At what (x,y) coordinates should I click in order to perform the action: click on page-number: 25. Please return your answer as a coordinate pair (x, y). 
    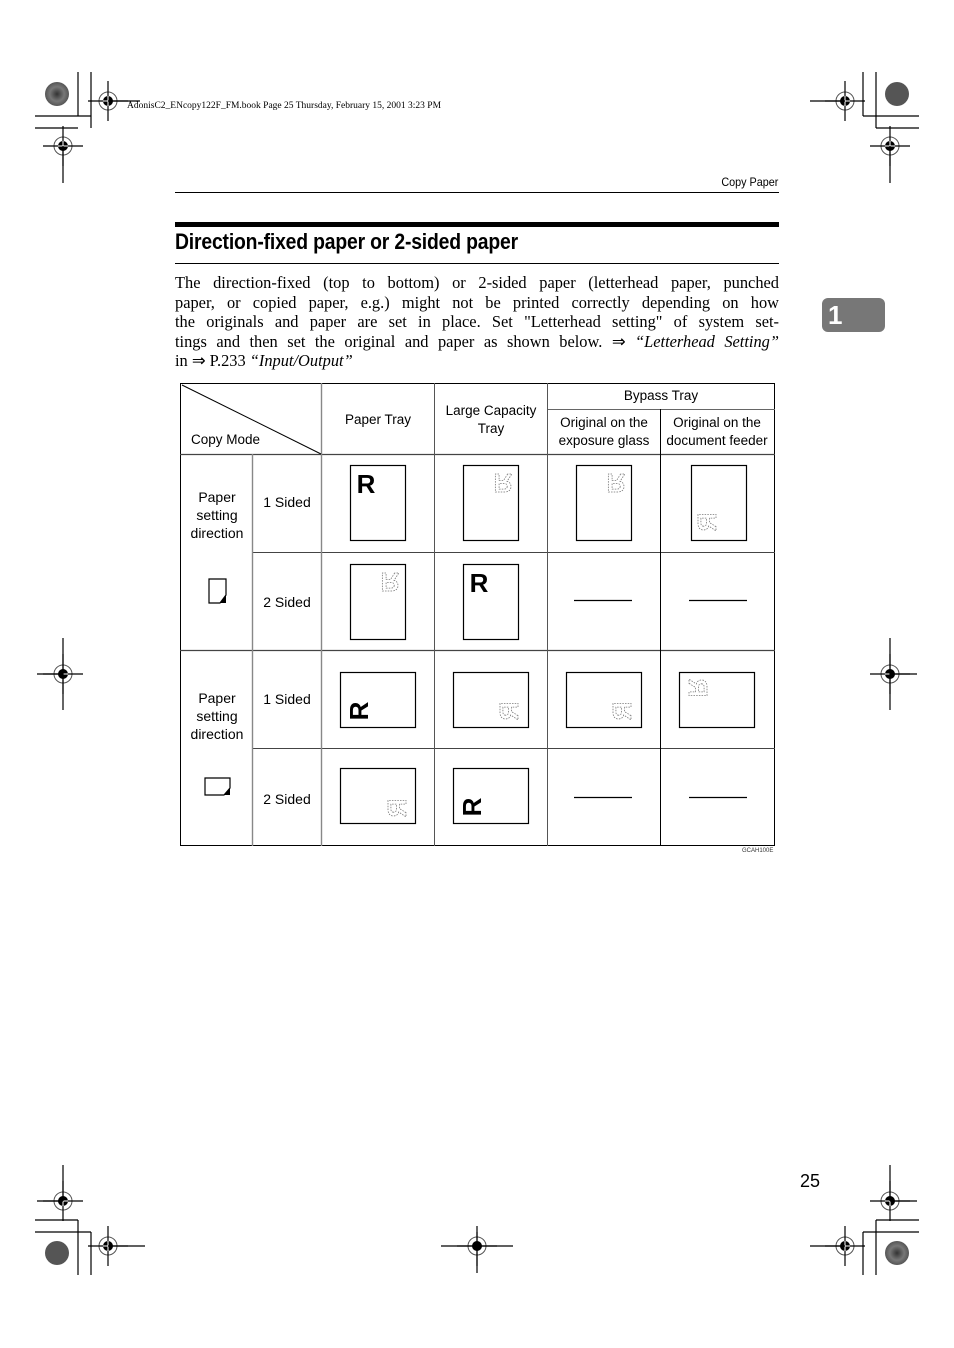
    Looking at the image, I should click on (810, 1181).